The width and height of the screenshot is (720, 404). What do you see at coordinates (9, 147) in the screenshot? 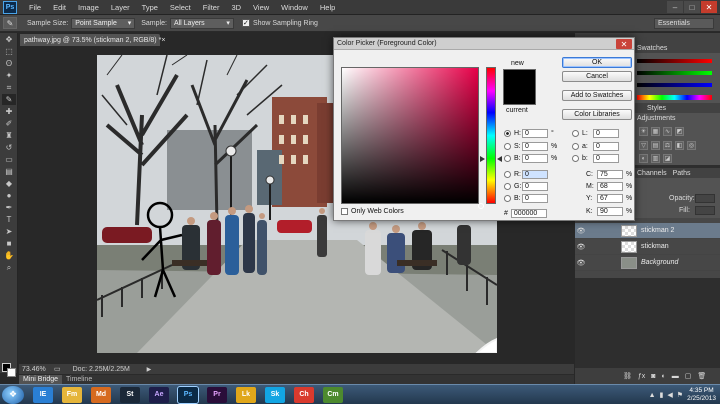
I see `history-brush-tool-icon: ↺` at bounding box center [9, 147].